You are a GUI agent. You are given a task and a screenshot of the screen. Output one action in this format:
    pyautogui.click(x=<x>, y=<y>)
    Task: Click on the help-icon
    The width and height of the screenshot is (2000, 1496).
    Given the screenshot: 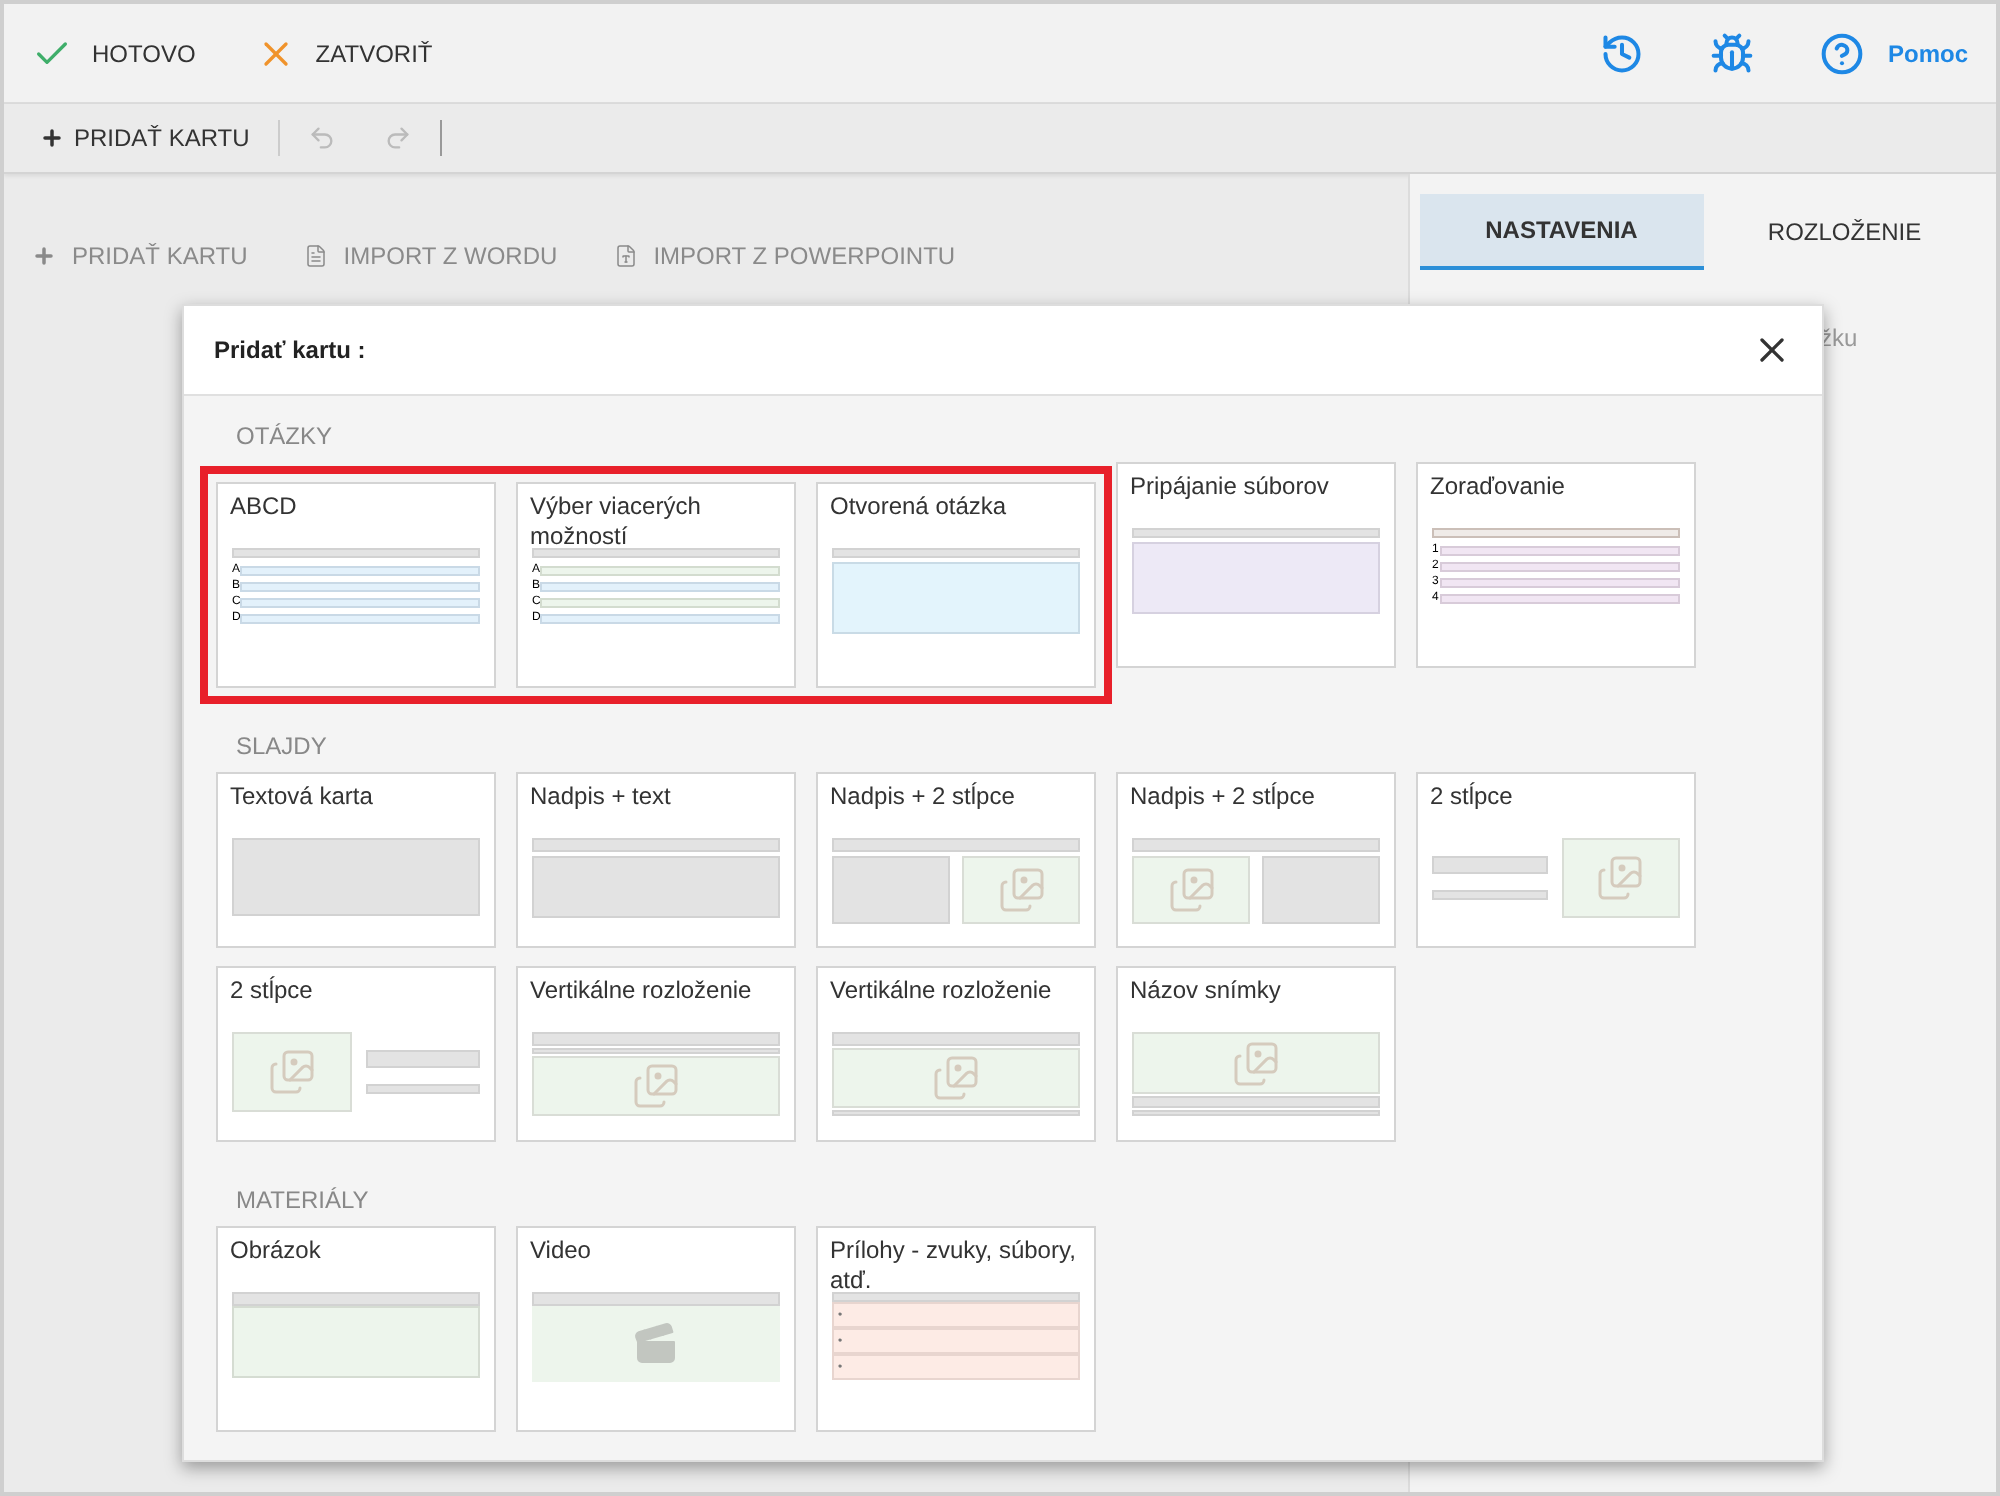 What is the action you would take?
    pyautogui.click(x=1841, y=53)
    